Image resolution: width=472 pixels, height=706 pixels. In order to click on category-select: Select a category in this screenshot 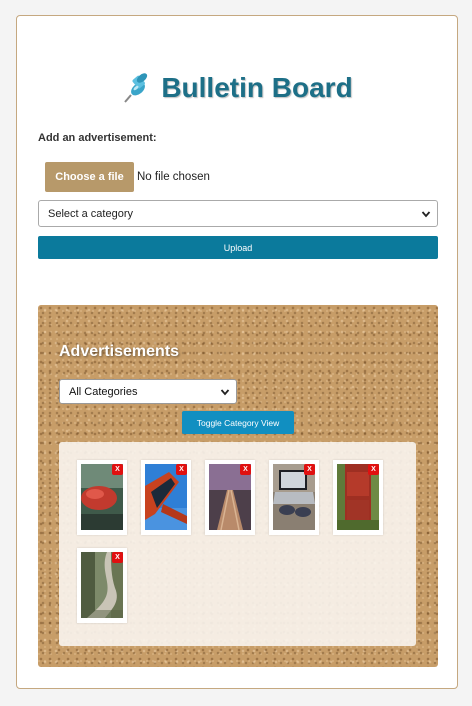, I will do `click(238, 213)`.